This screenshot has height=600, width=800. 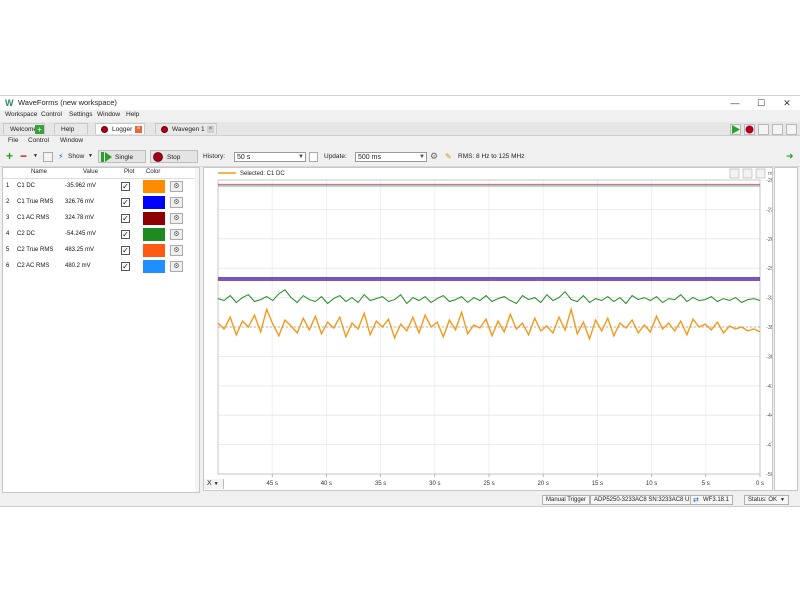 I want to click on menu-settings: Settings, so click(x=81, y=114).